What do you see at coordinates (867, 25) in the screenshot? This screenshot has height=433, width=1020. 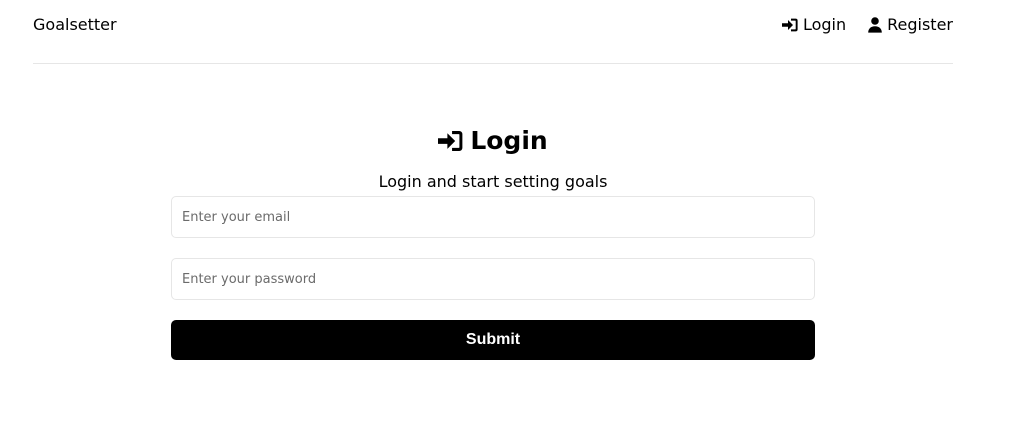 I see `header-nav: Login Register` at bounding box center [867, 25].